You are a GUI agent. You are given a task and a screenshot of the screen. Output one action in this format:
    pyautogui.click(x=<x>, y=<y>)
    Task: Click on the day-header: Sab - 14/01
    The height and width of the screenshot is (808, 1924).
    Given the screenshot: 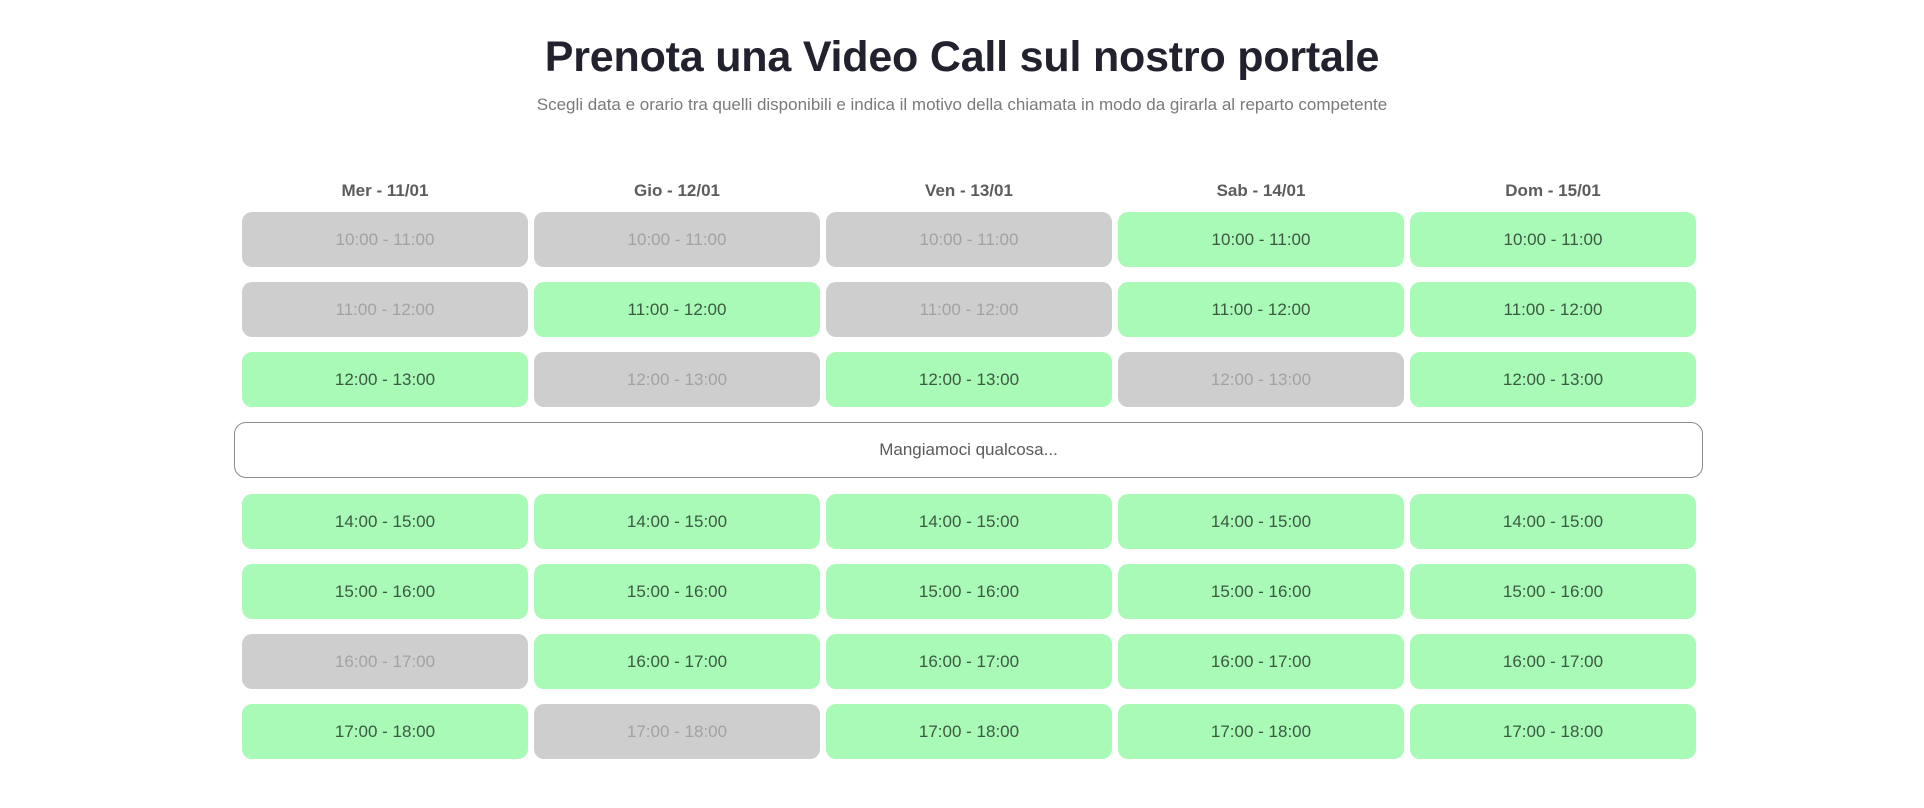 What is the action you would take?
    pyautogui.click(x=1261, y=190)
    